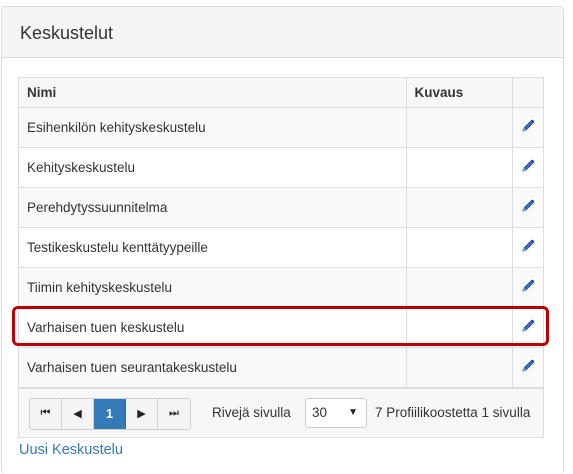  Describe the element at coordinates (453, 412) in the screenshot. I see `pager-info: 7 Profiilikoostetta 1 sivulla` at that location.